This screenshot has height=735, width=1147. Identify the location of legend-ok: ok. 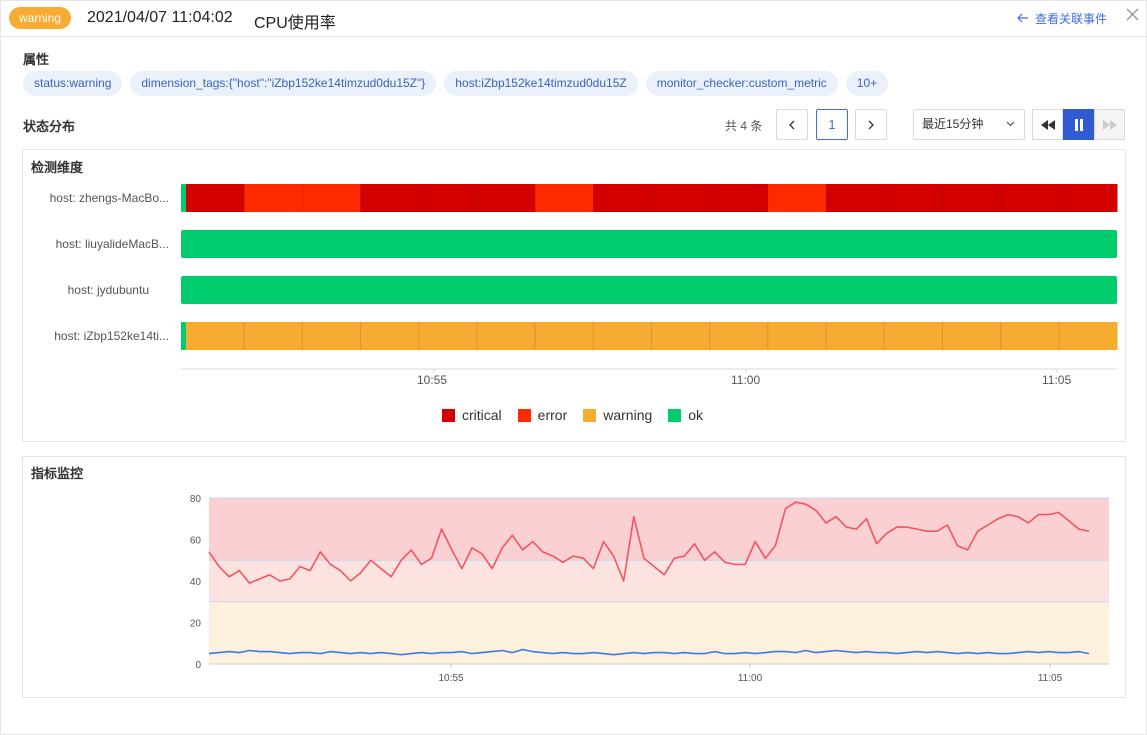
(685, 415).